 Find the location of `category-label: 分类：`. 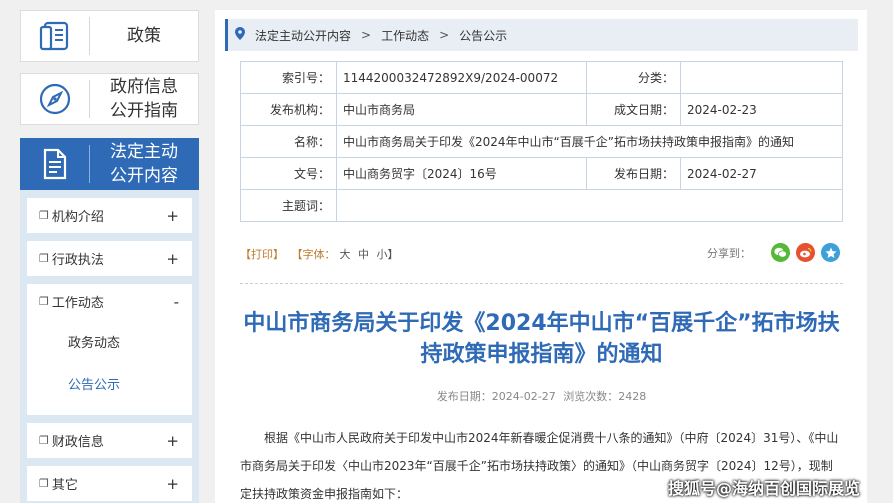

category-label: 分类： is located at coordinates (633, 77).